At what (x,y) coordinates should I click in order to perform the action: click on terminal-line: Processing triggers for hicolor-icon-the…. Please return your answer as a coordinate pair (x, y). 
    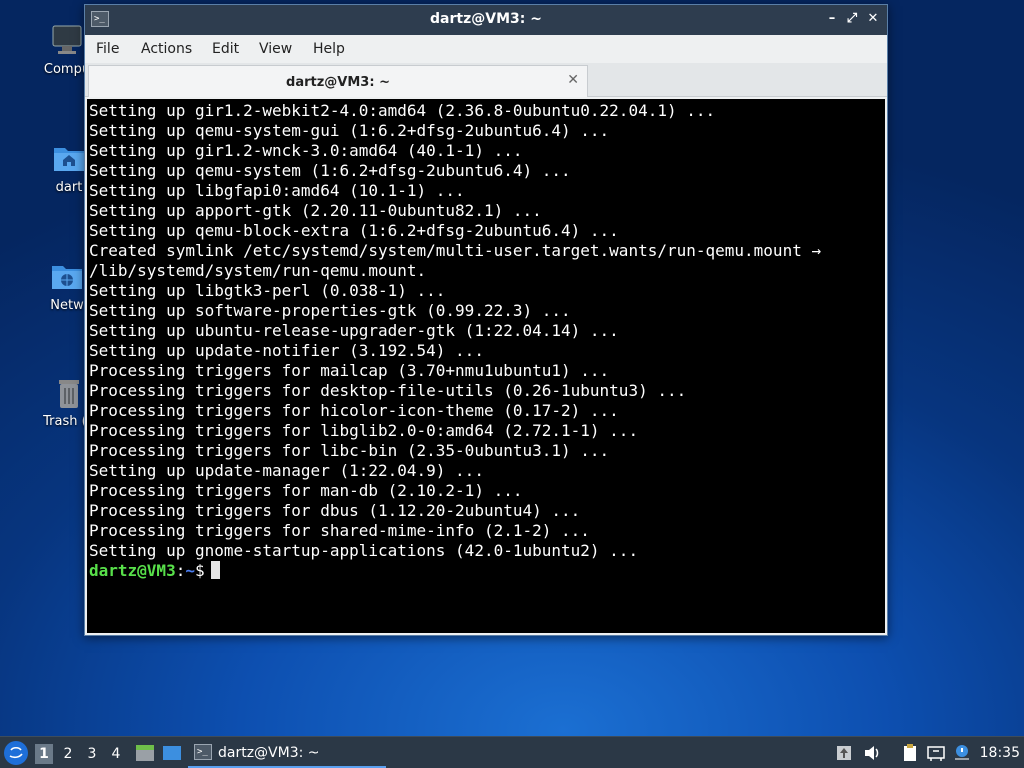
    Looking at the image, I should click on (354, 410).